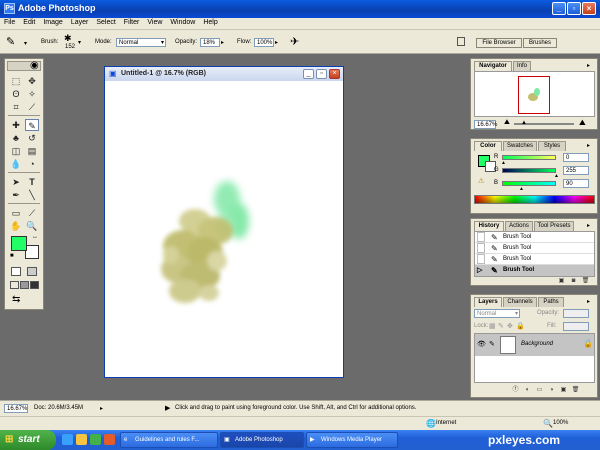  I want to click on menu-view: View, so click(154, 22).